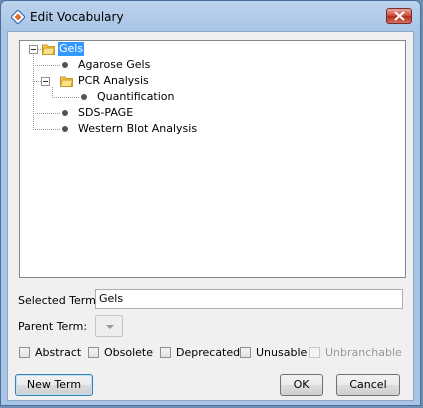  I want to click on new-term-button: New Term, so click(54, 385).